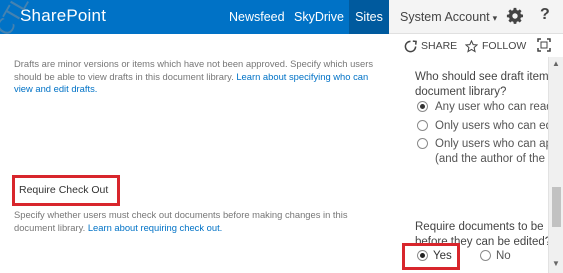 This screenshot has width=563, height=273. What do you see at coordinates (515, 16) in the screenshot?
I see `gear-icon` at bounding box center [515, 16].